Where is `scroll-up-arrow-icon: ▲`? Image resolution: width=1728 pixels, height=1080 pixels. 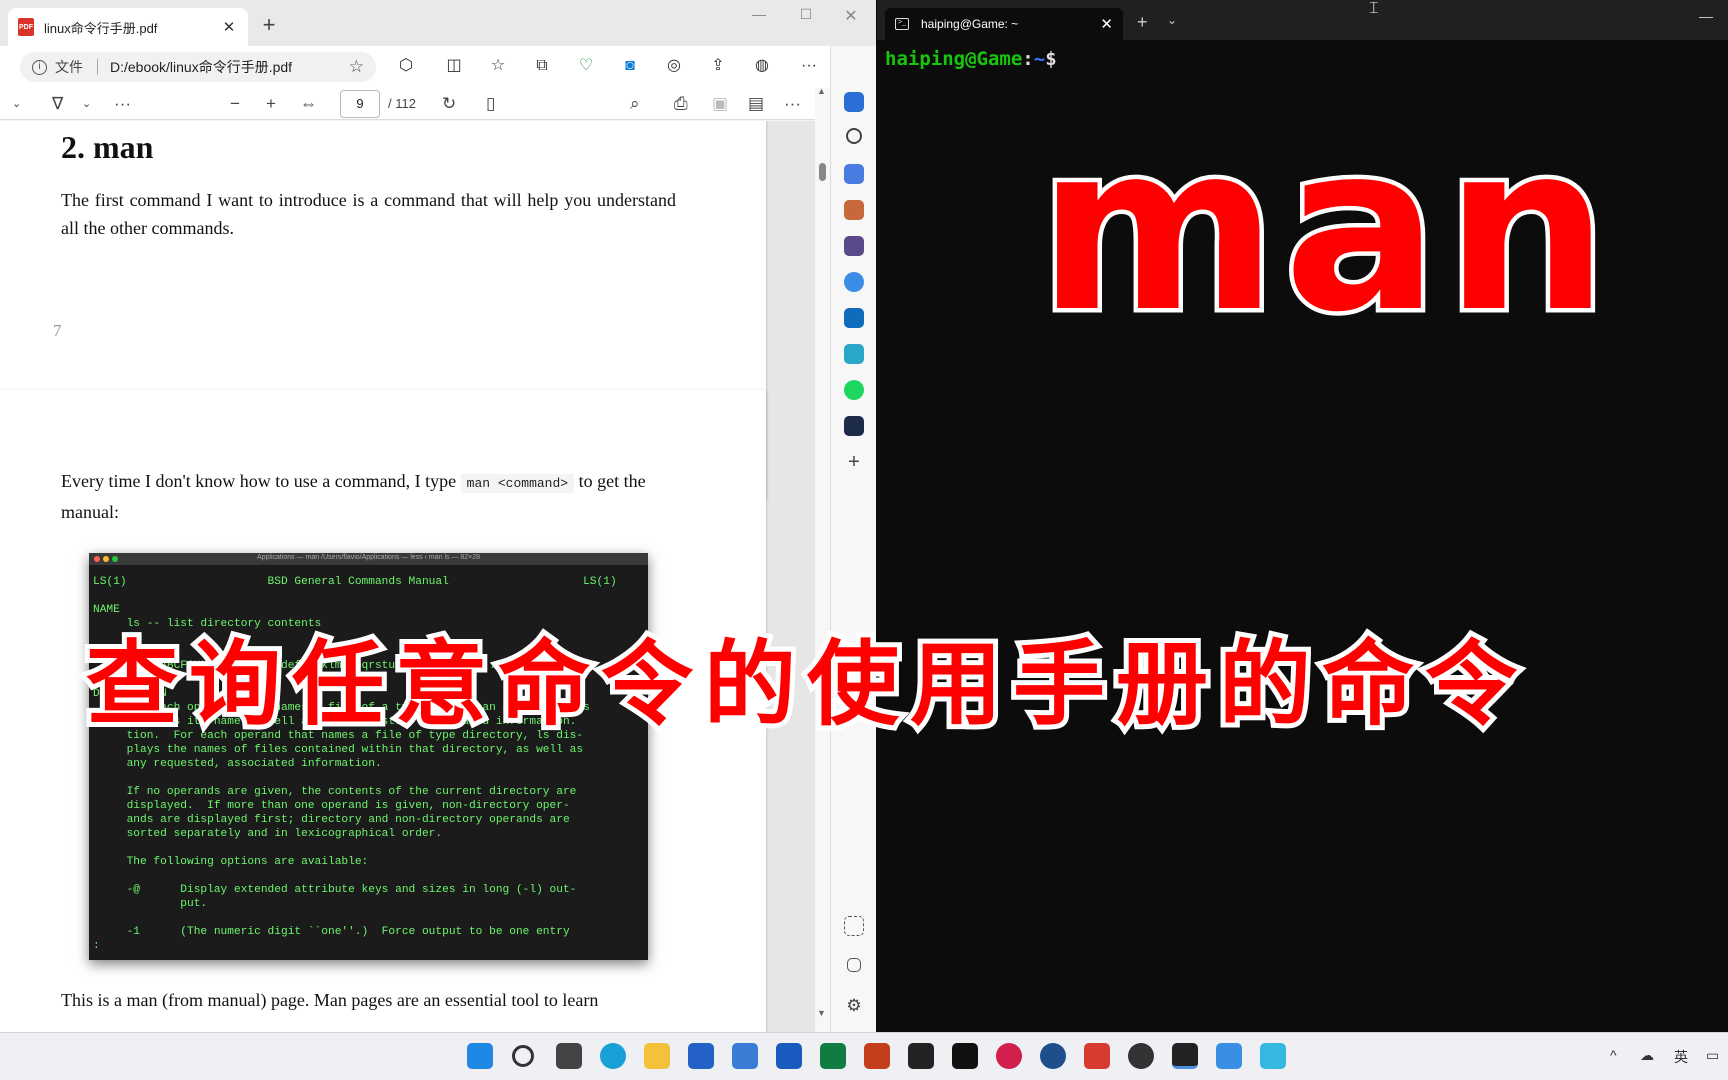
scroll-up-arrow-icon: ▲ is located at coordinates (821, 91).